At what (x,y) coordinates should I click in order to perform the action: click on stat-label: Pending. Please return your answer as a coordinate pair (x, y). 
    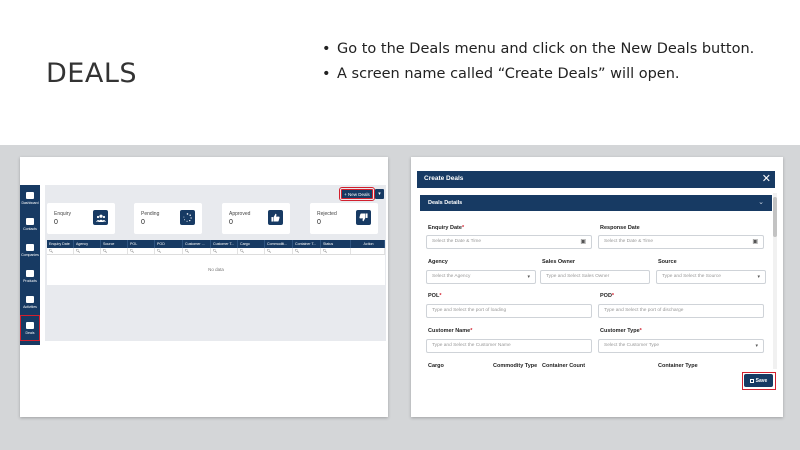
    Looking at the image, I should click on (150, 214).